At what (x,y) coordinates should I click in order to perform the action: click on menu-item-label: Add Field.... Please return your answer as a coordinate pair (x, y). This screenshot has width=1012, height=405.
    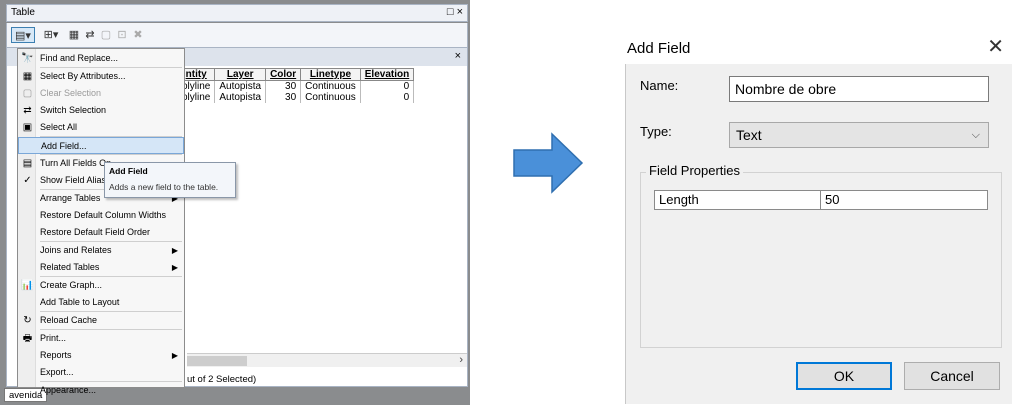
    Looking at the image, I should click on (64, 146).